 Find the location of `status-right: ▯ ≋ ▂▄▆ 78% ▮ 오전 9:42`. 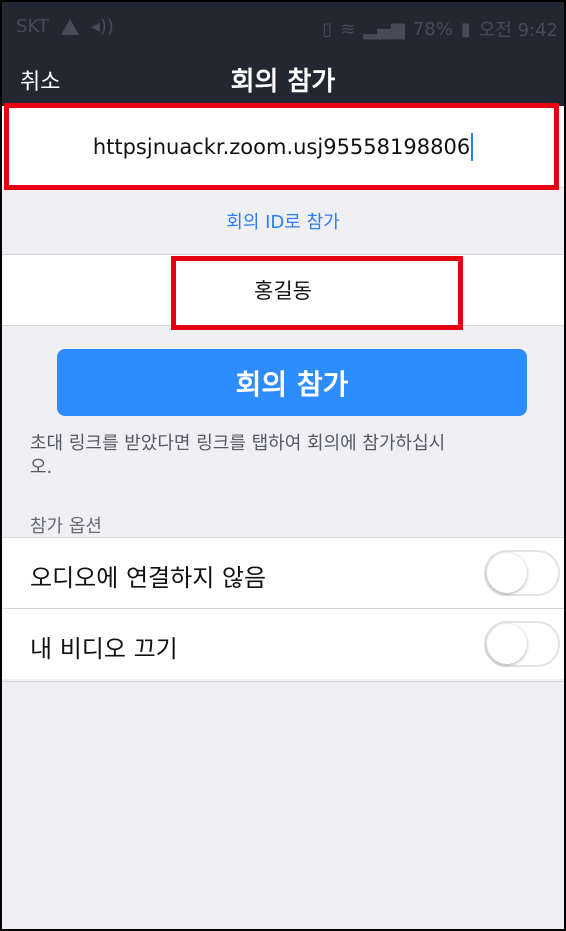

status-right: ▯ ≋ ▂▄▆ 78% ▮ 오전 9:42 is located at coordinates (440, 29).